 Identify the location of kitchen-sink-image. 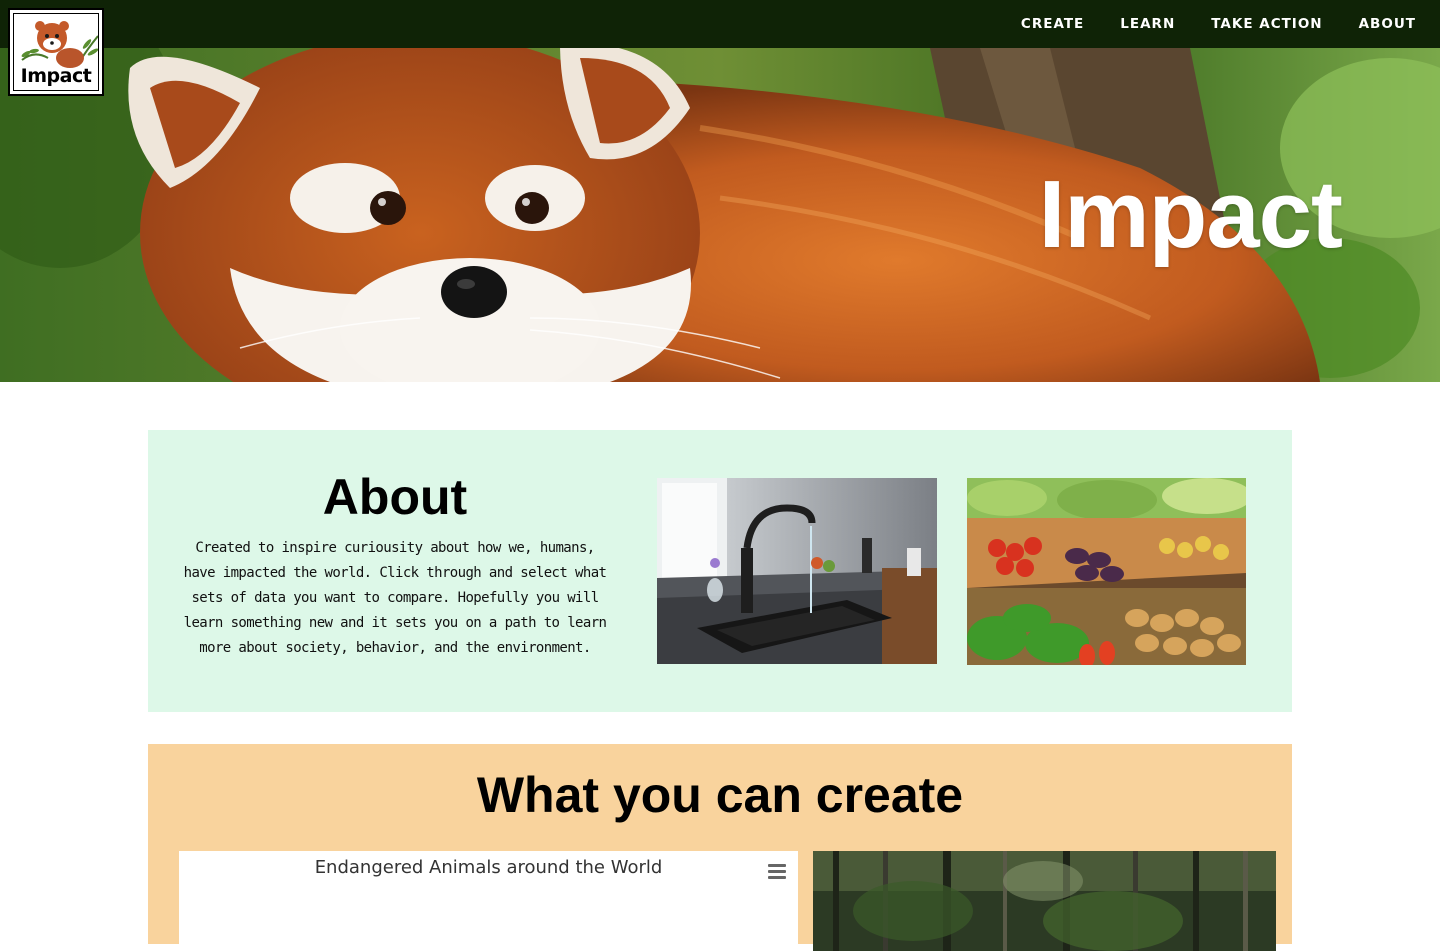
(797, 571).